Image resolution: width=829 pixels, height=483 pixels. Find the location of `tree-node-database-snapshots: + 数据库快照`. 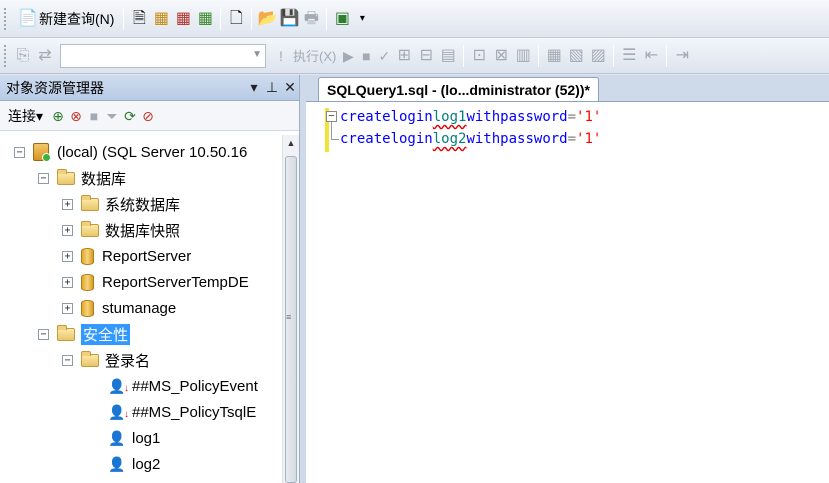

tree-node-database-snapshots: + 数据库快照 is located at coordinates (121, 230).